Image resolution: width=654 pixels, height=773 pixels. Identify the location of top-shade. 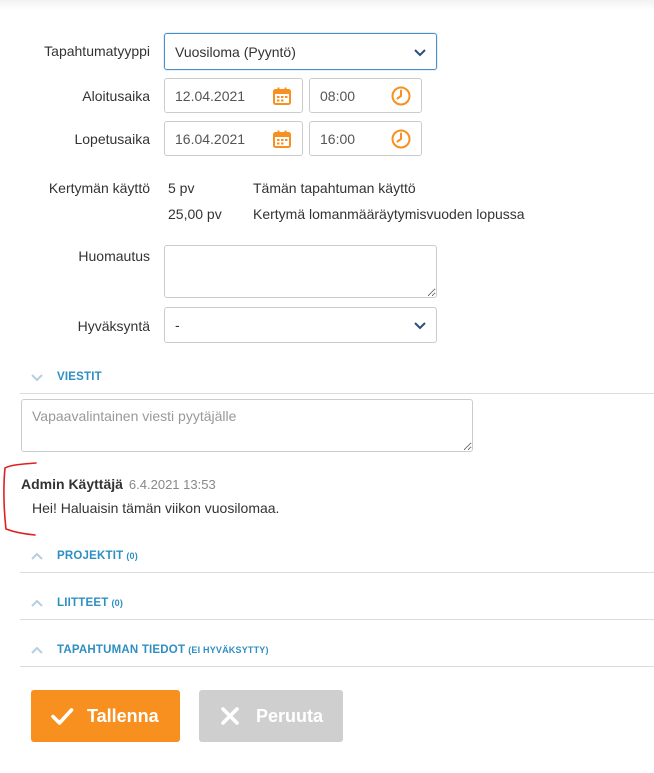
(327, 5).